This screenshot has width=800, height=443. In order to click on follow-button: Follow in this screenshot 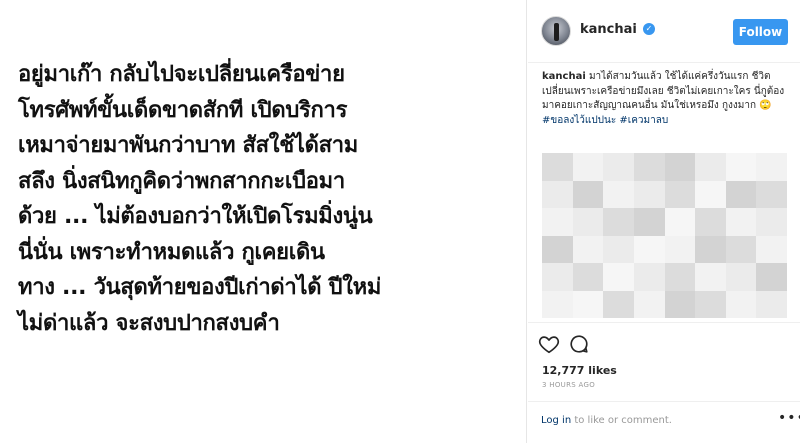, I will do `click(760, 32)`.